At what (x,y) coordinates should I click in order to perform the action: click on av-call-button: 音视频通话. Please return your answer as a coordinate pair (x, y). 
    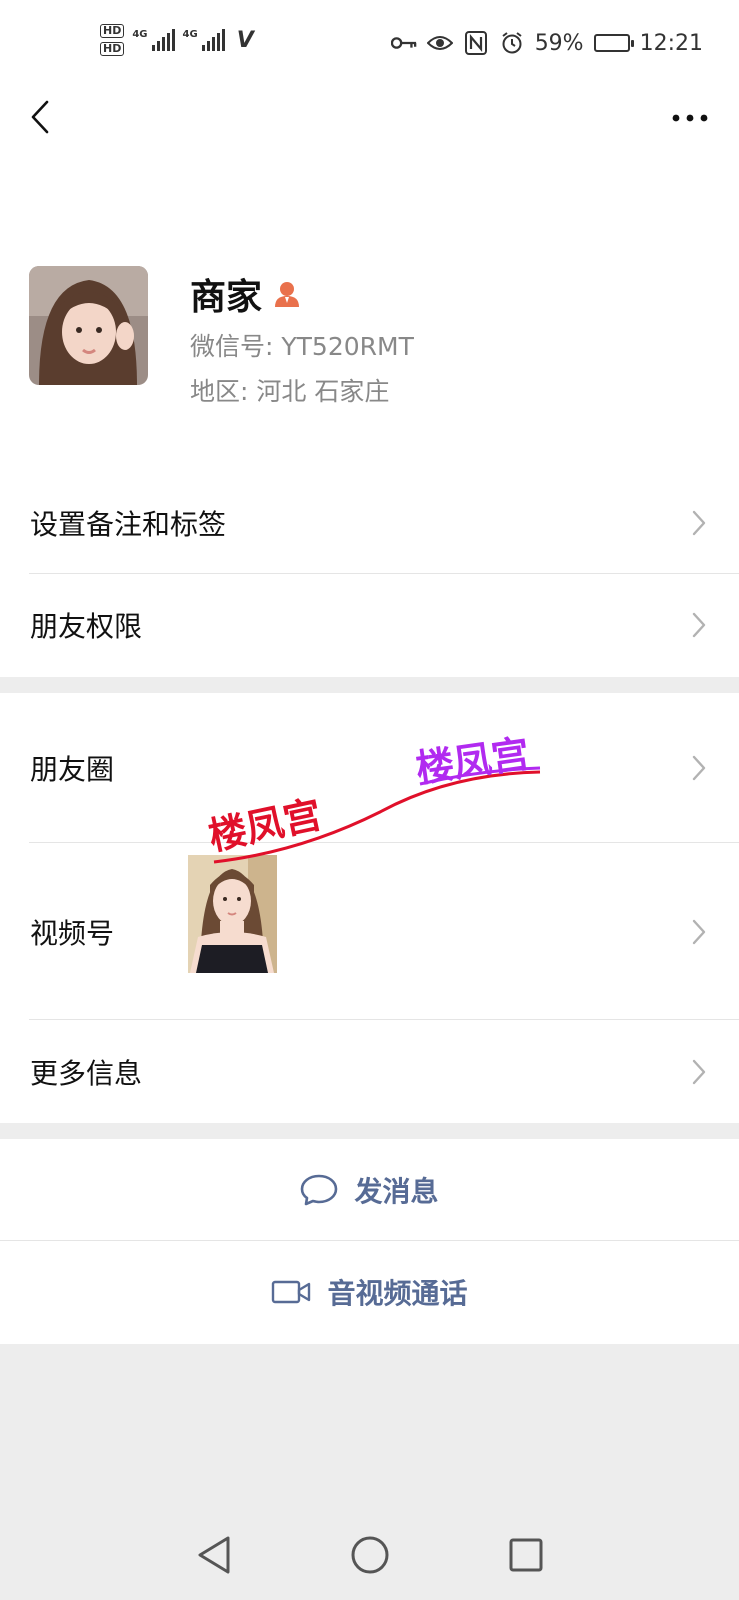
    Looking at the image, I should click on (369, 1292).